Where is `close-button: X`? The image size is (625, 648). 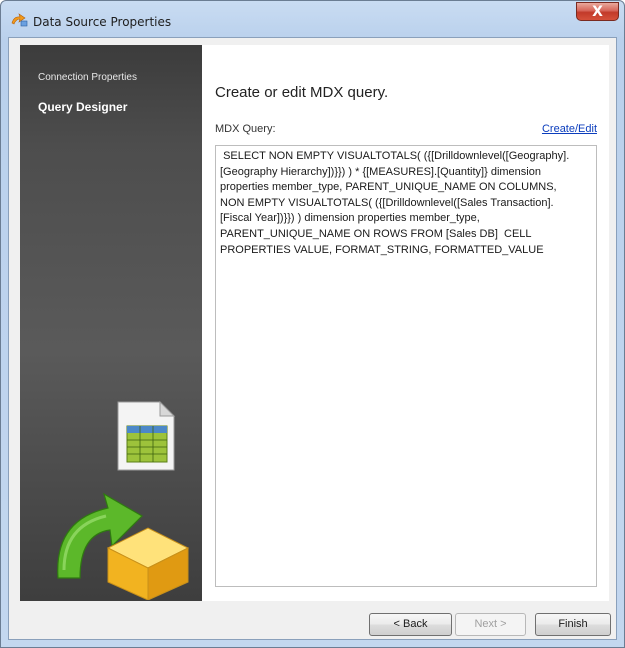
close-button: X is located at coordinates (597, 11).